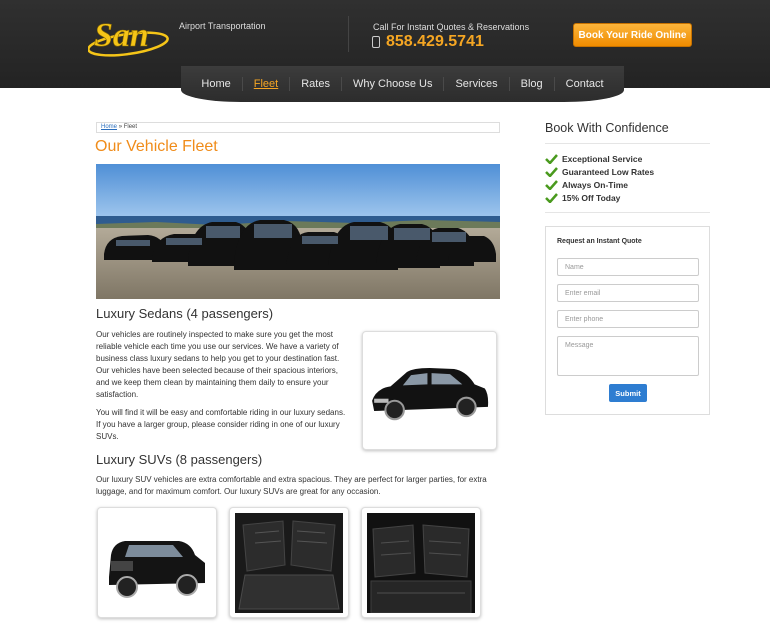 This screenshot has height=625, width=770. I want to click on header-divider, so click(348, 34).